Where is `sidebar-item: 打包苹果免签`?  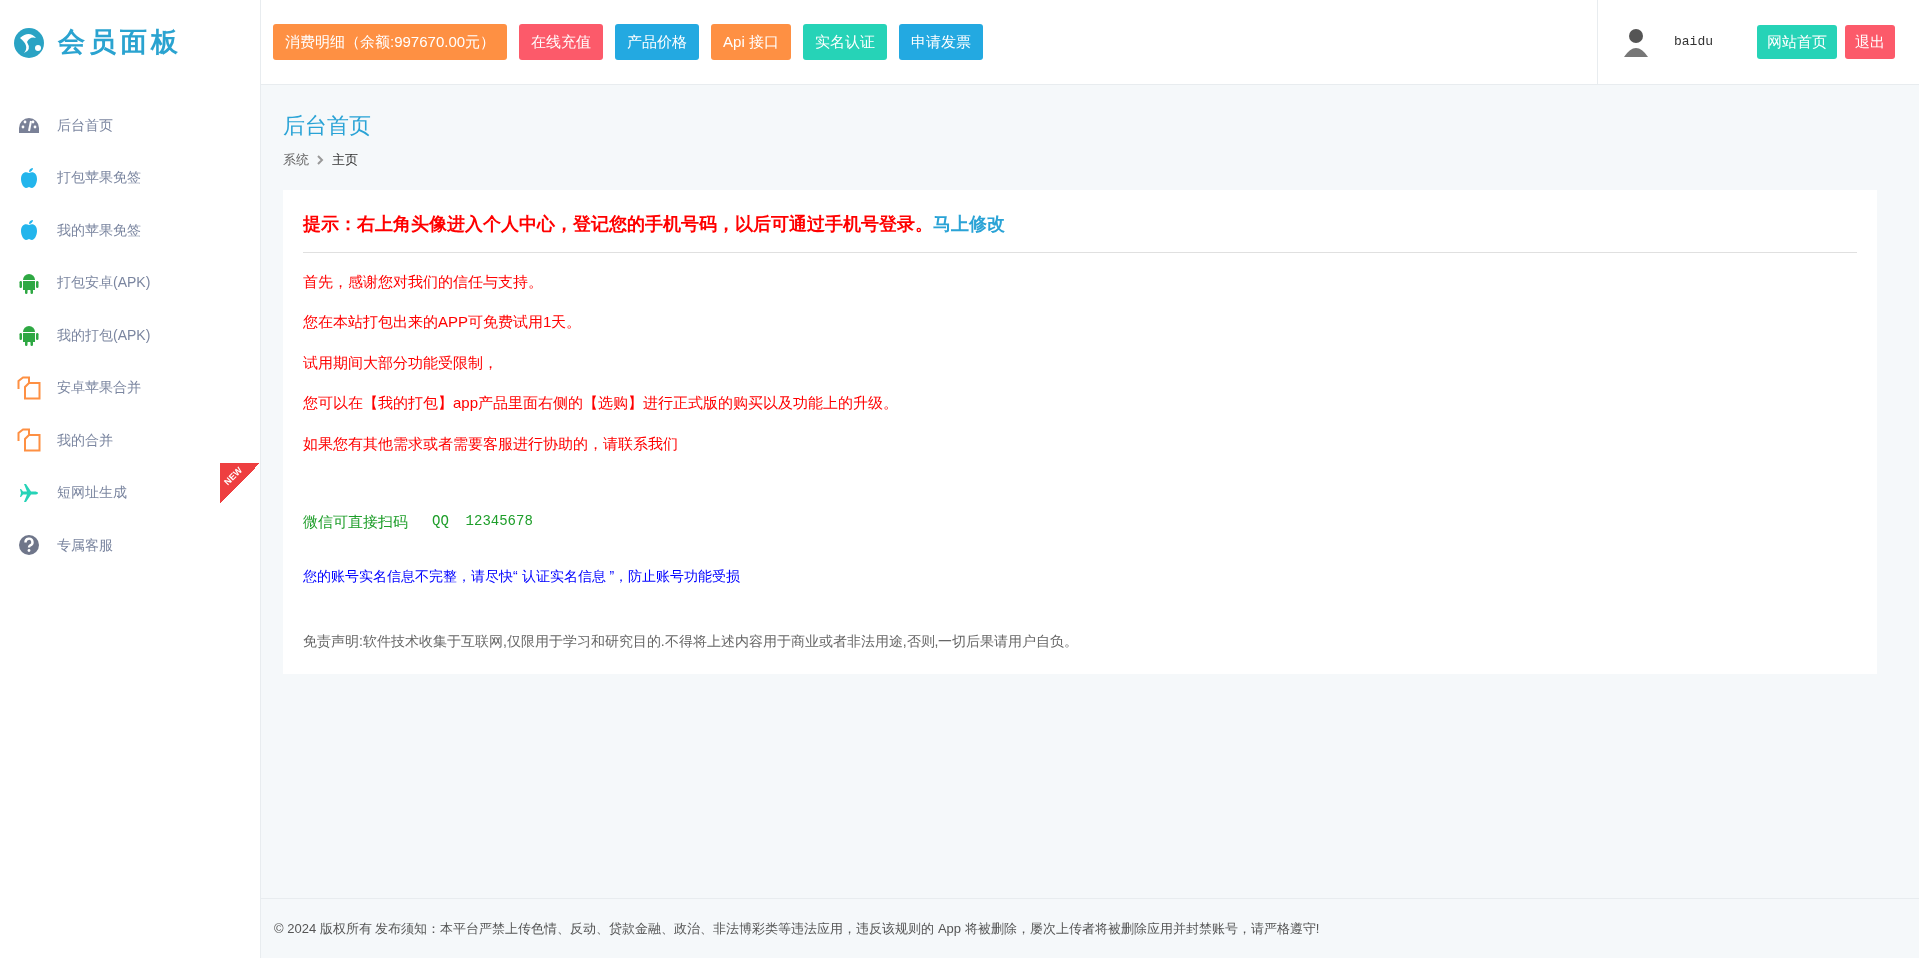 sidebar-item: 打包苹果免签 is located at coordinates (130, 177).